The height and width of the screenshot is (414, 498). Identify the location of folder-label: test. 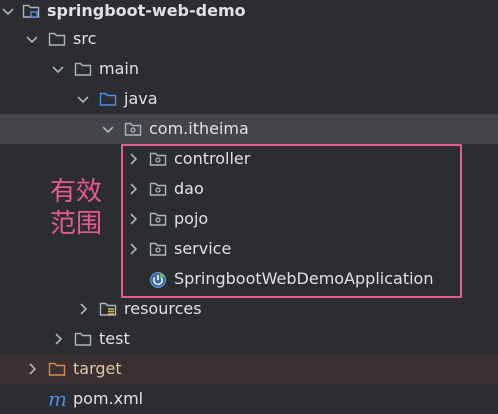
(114, 338).